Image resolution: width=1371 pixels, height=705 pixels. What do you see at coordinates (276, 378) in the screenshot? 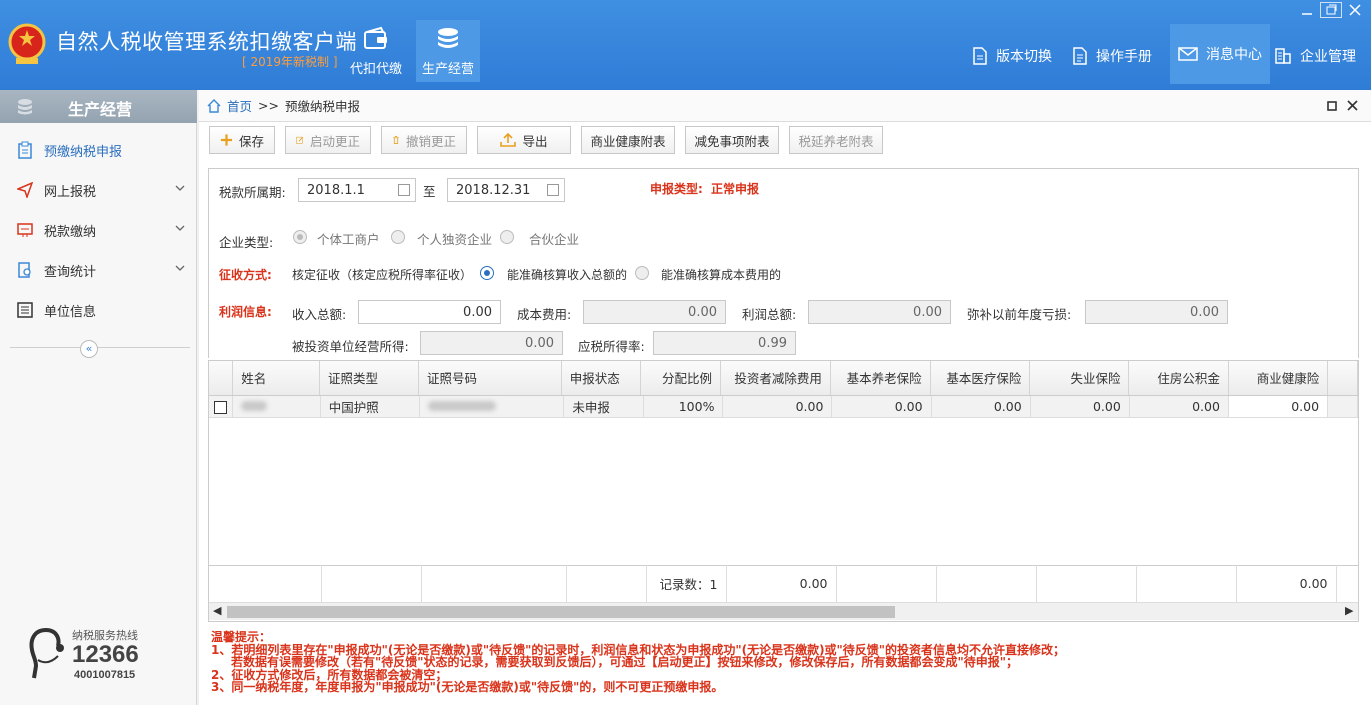
I see `col-header-name: 姓名` at bounding box center [276, 378].